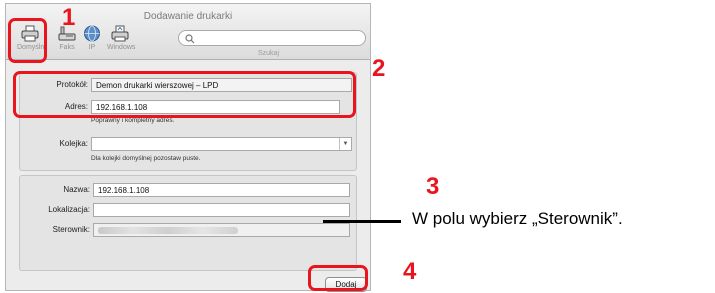 The height and width of the screenshot is (293, 715). I want to click on toolbar-windows-button: Windows, so click(121, 40).